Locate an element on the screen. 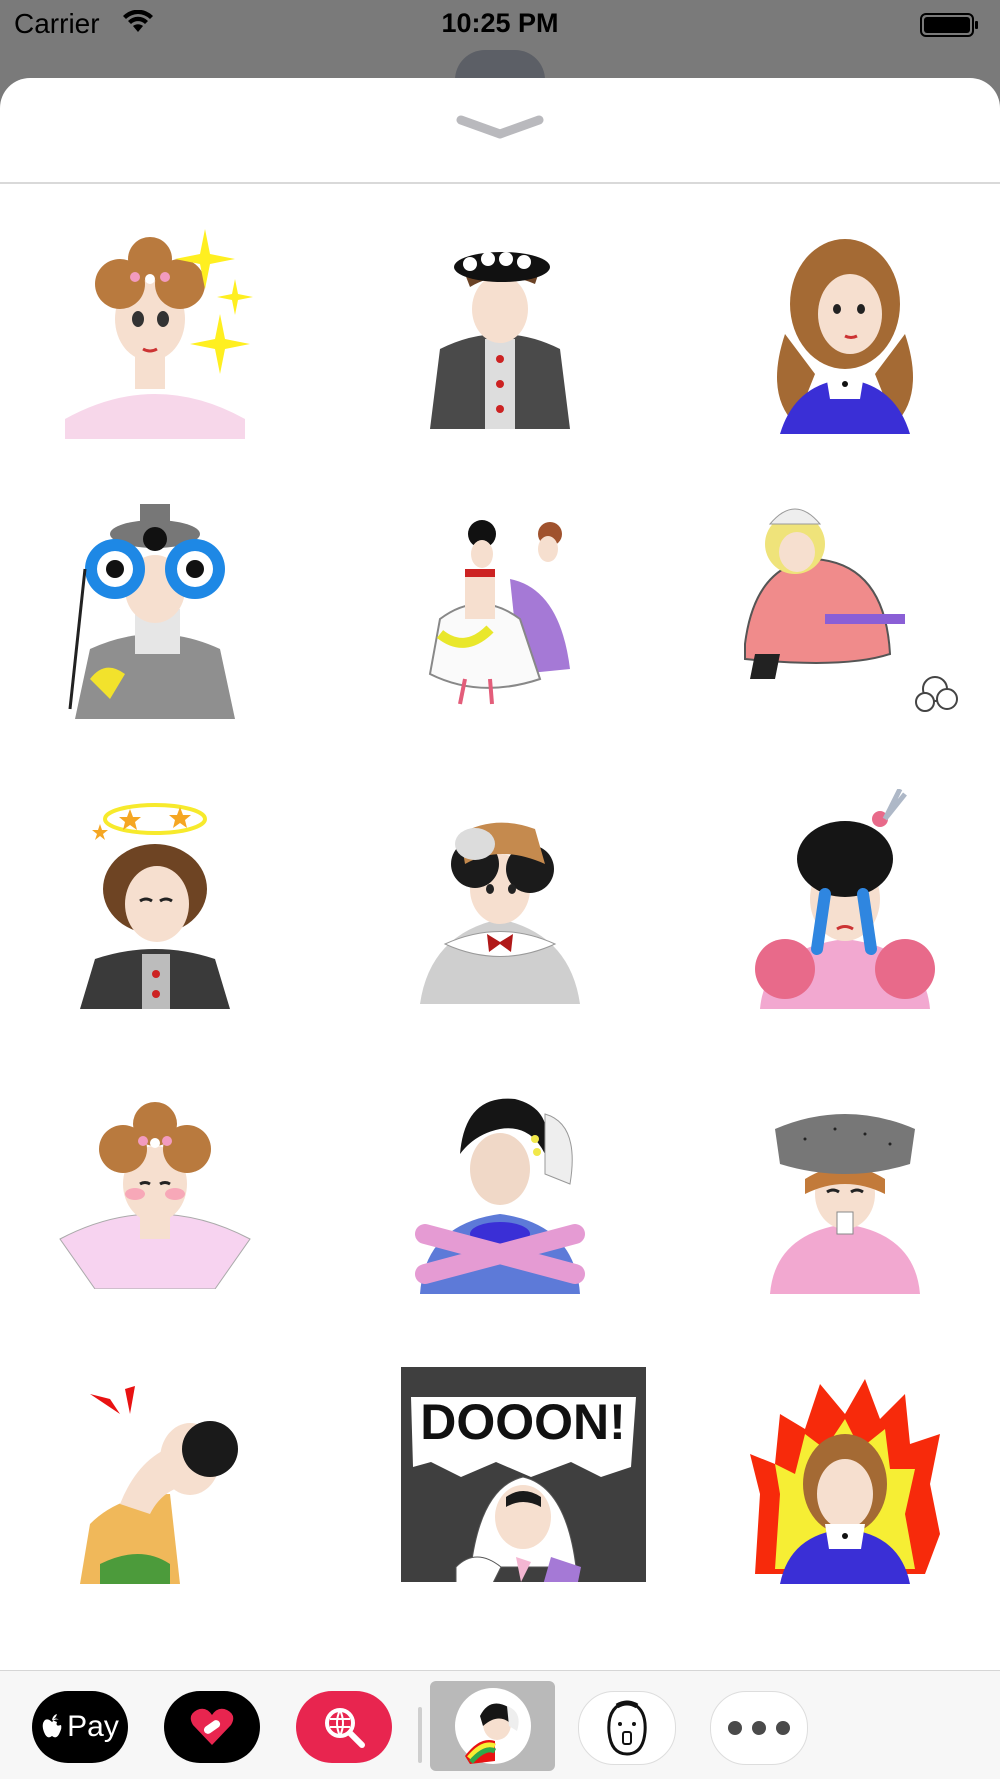 Image resolution: width=1000 pixels, height=1779 pixels. app-drawer: Pay is located at coordinates (500, 1724).